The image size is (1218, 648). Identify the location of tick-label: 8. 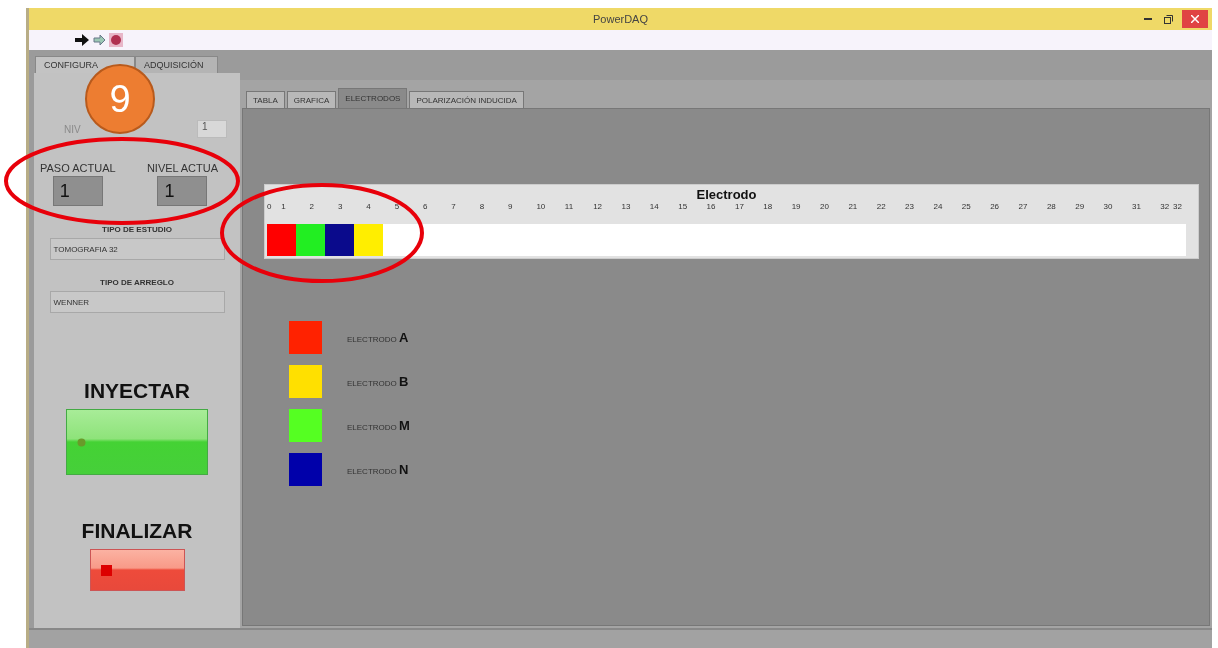
(482, 207).